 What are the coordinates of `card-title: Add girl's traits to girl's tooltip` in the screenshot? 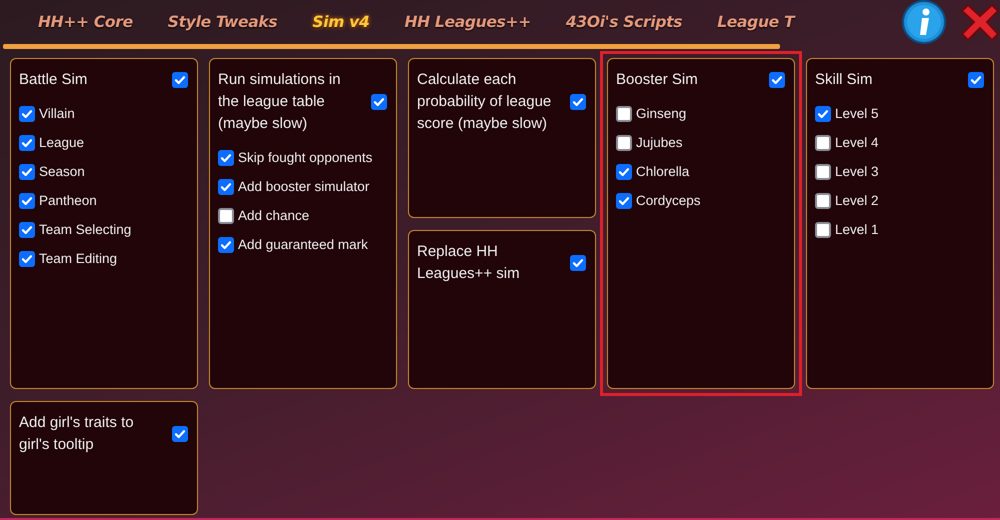 It's located at (77, 434).